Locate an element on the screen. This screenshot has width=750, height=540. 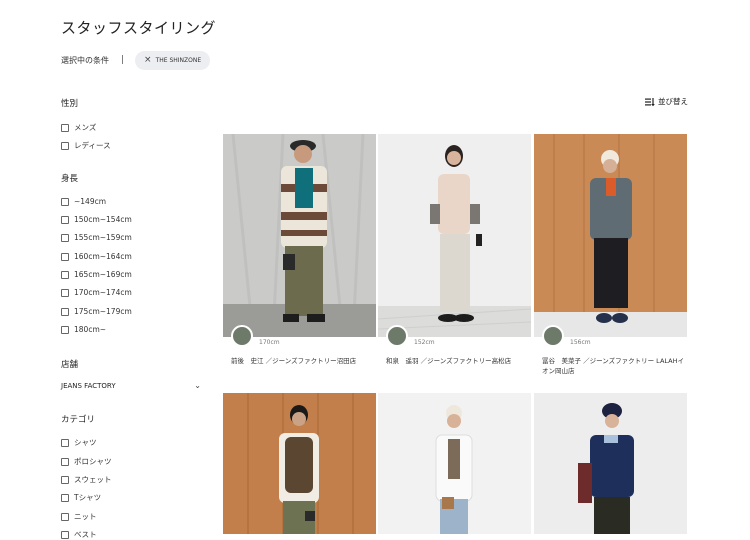
gender-option-ladies: レディース is located at coordinates (86, 145).